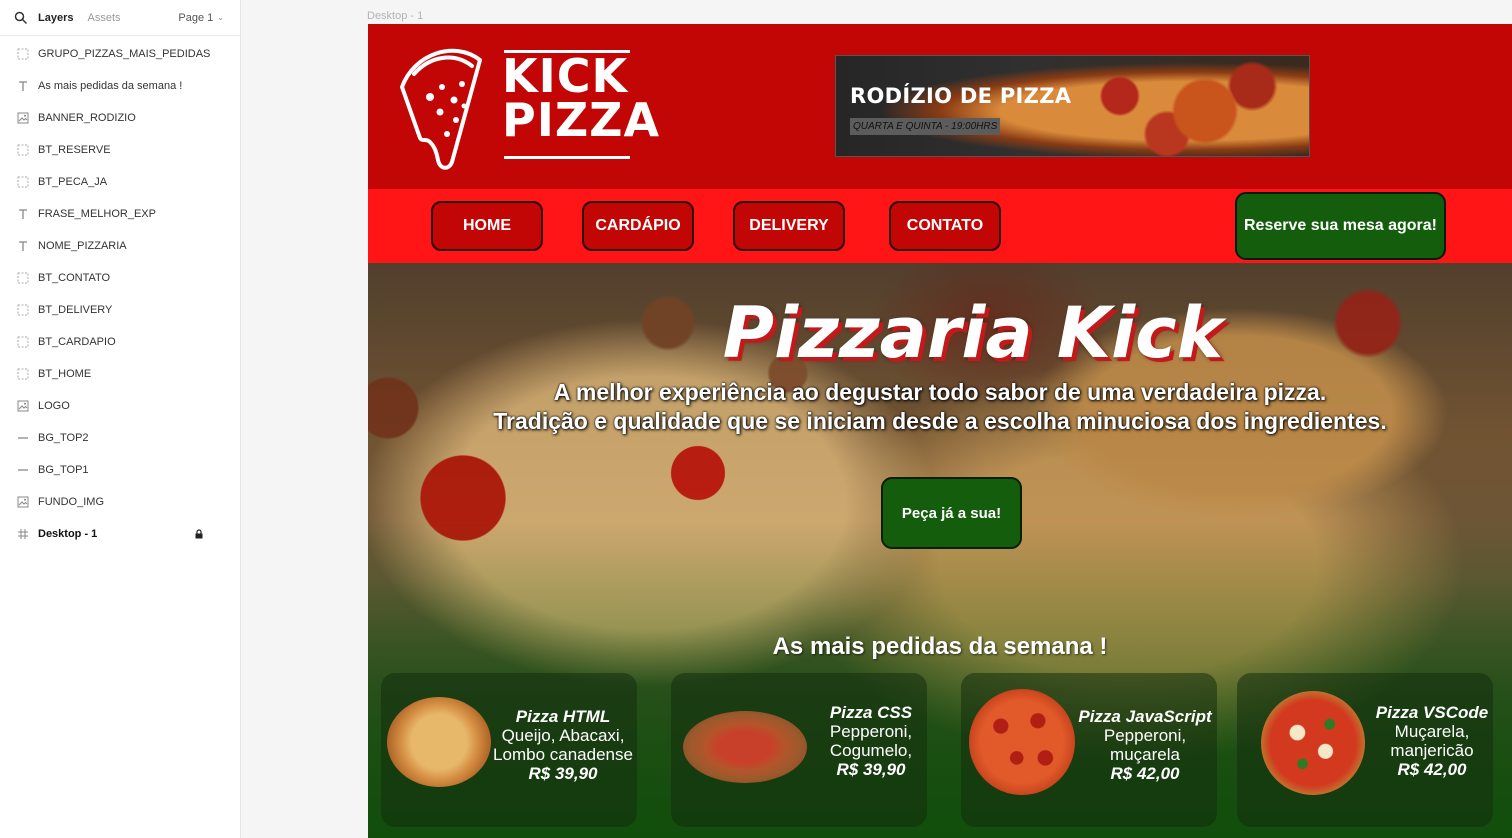 Image resolution: width=1512 pixels, height=838 pixels. I want to click on pizza-desc-2: muçarela, so click(1145, 754).